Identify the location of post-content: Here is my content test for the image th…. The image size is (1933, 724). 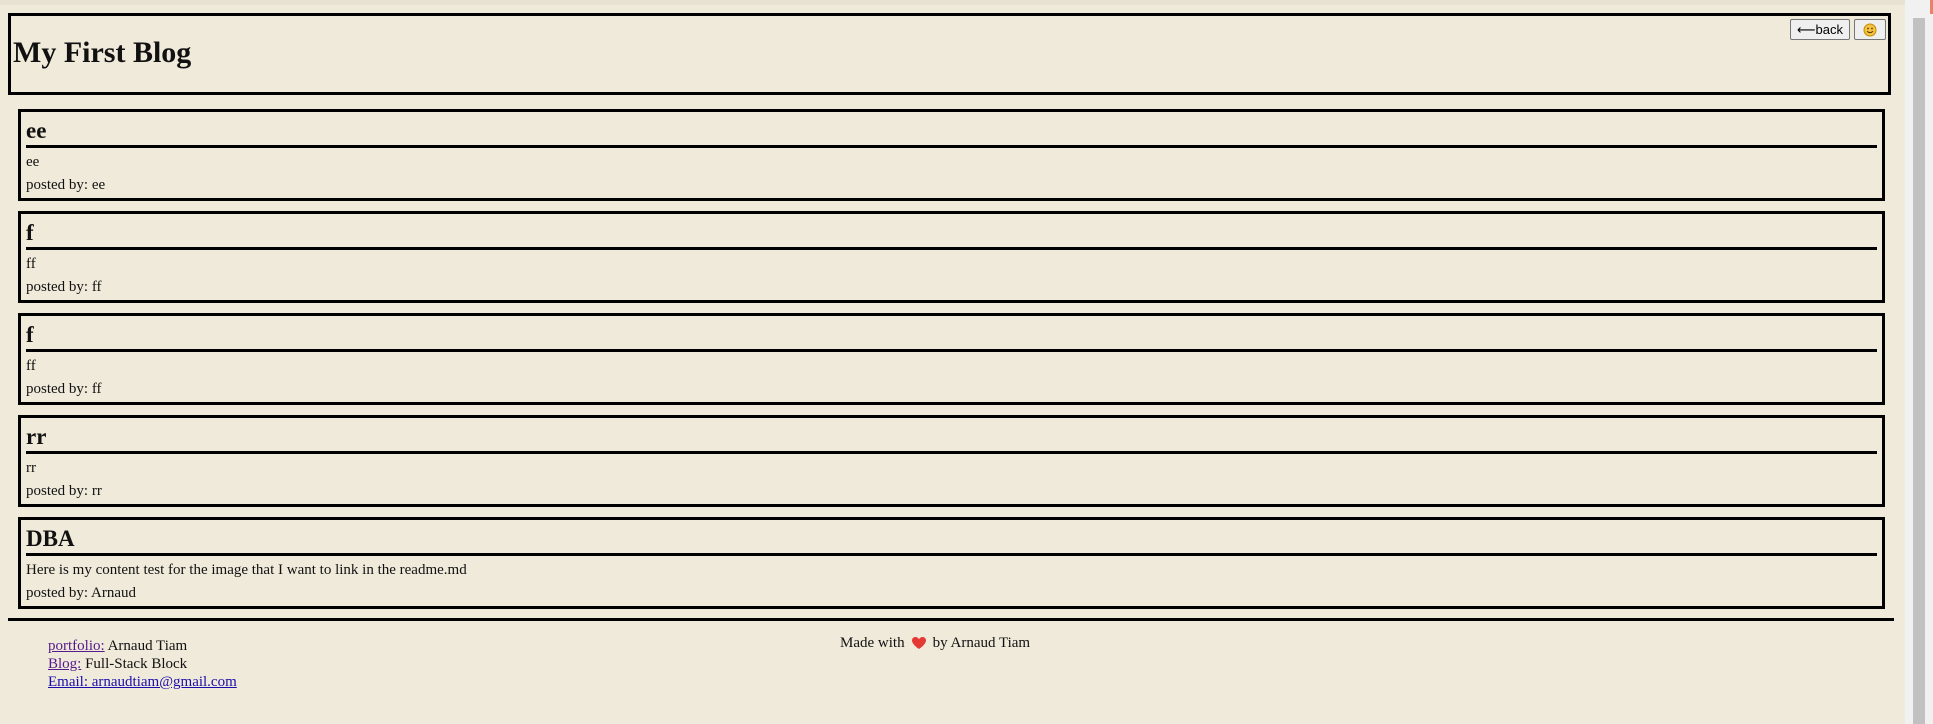
(246, 570).